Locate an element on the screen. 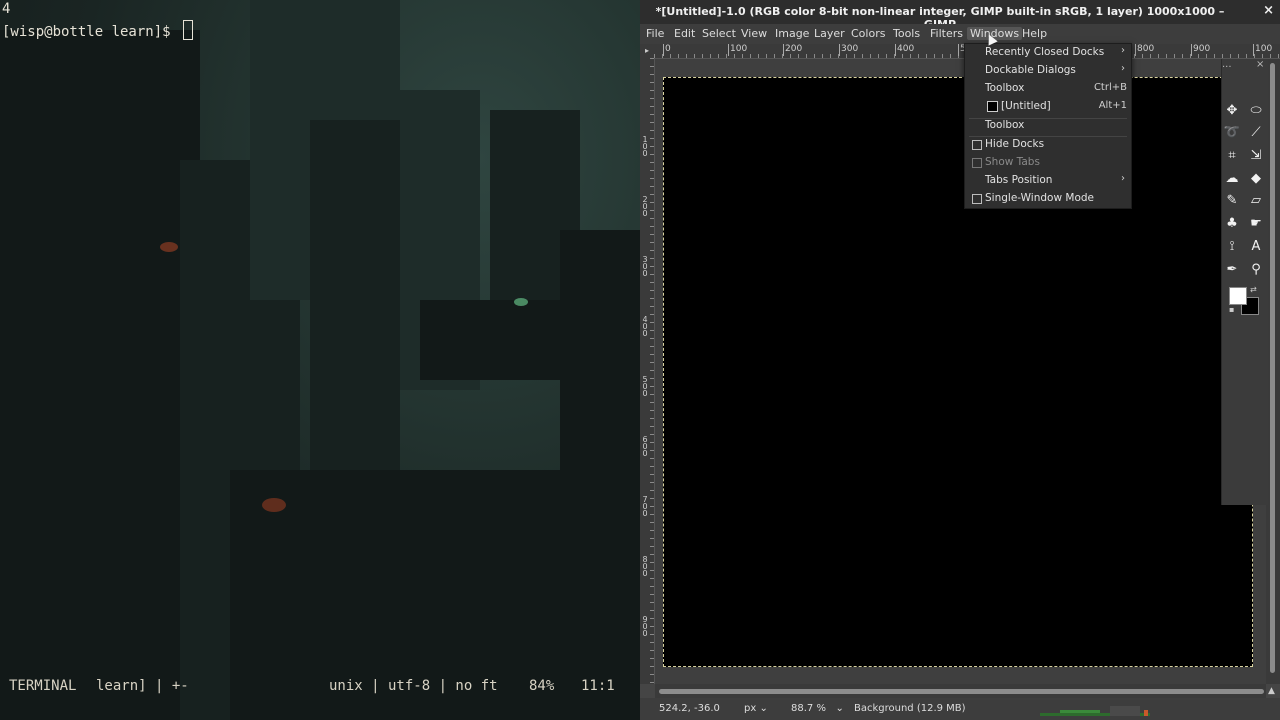  ruler-label: 0 is located at coordinates (667, 50).